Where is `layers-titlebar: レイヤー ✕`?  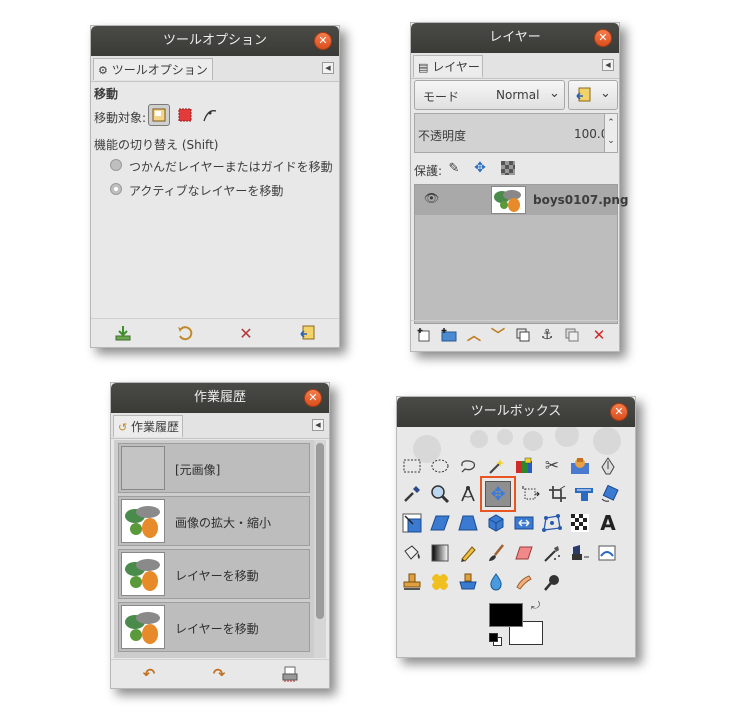 layers-titlebar: レイヤー ✕ is located at coordinates (515, 38).